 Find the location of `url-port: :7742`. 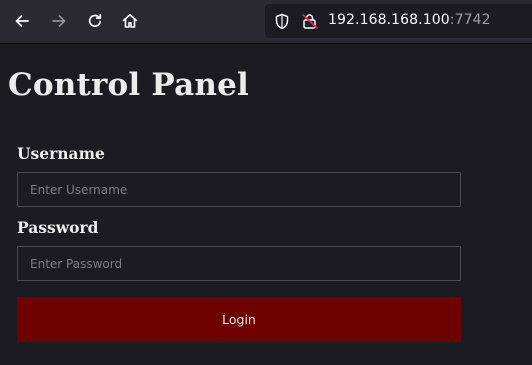

url-port: :7742 is located at coordinates (470, 20).